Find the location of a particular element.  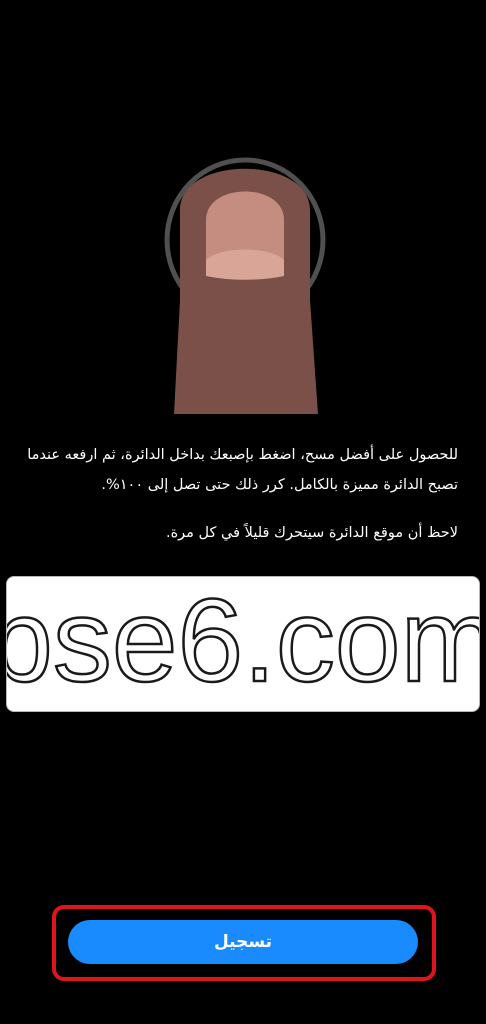

register-button: تسجيل is located at coordinates (243, 942).